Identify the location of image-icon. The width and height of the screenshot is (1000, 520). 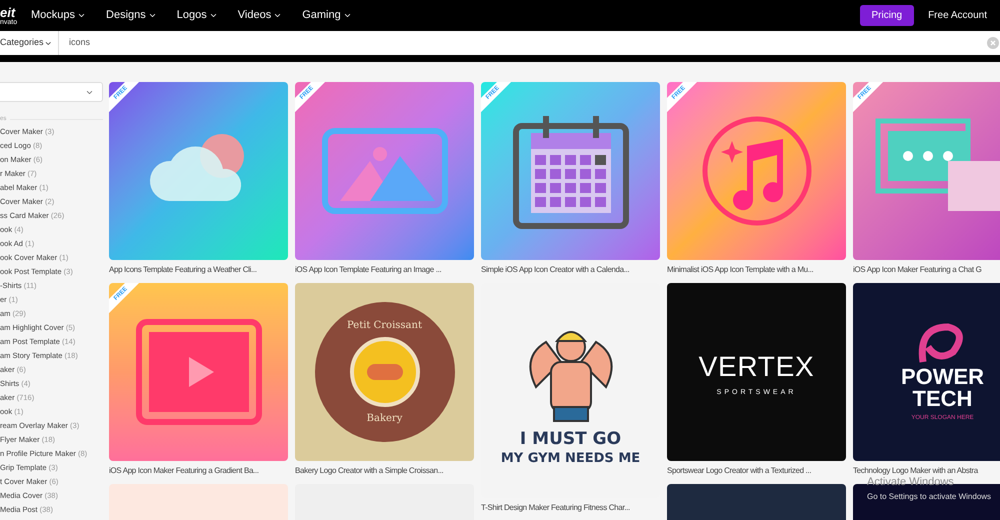
(385, 171).